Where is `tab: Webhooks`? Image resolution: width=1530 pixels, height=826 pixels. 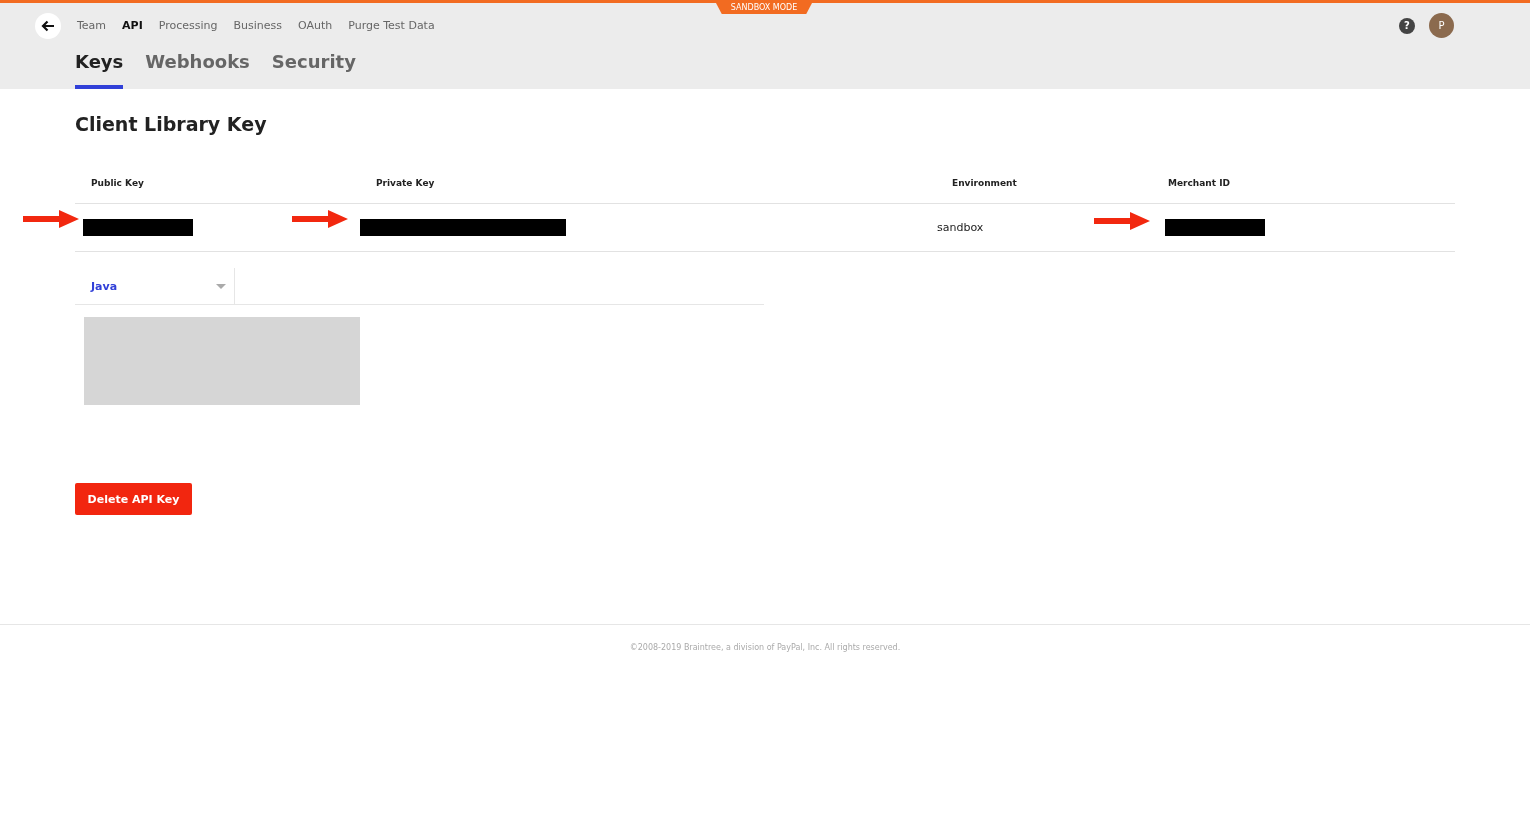
tab: Webhooks is located at coordinates (197, 65).